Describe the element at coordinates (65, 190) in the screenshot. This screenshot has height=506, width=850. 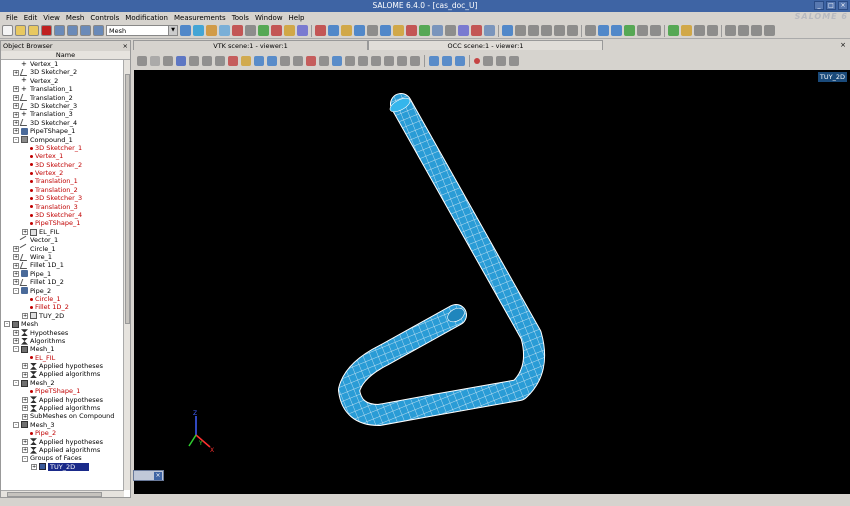
I see `tree-item: Translation_2` at that location.